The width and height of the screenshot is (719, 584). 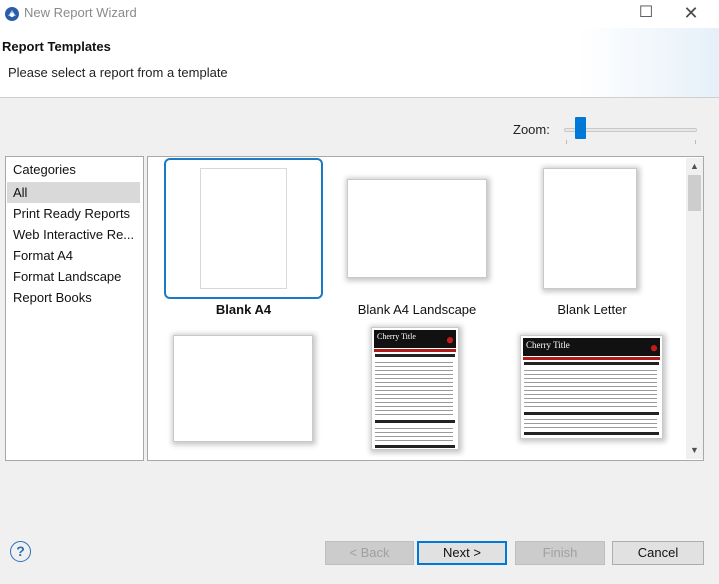 I want to click on zoom-slider-thumb, so click(x=580, y=128).